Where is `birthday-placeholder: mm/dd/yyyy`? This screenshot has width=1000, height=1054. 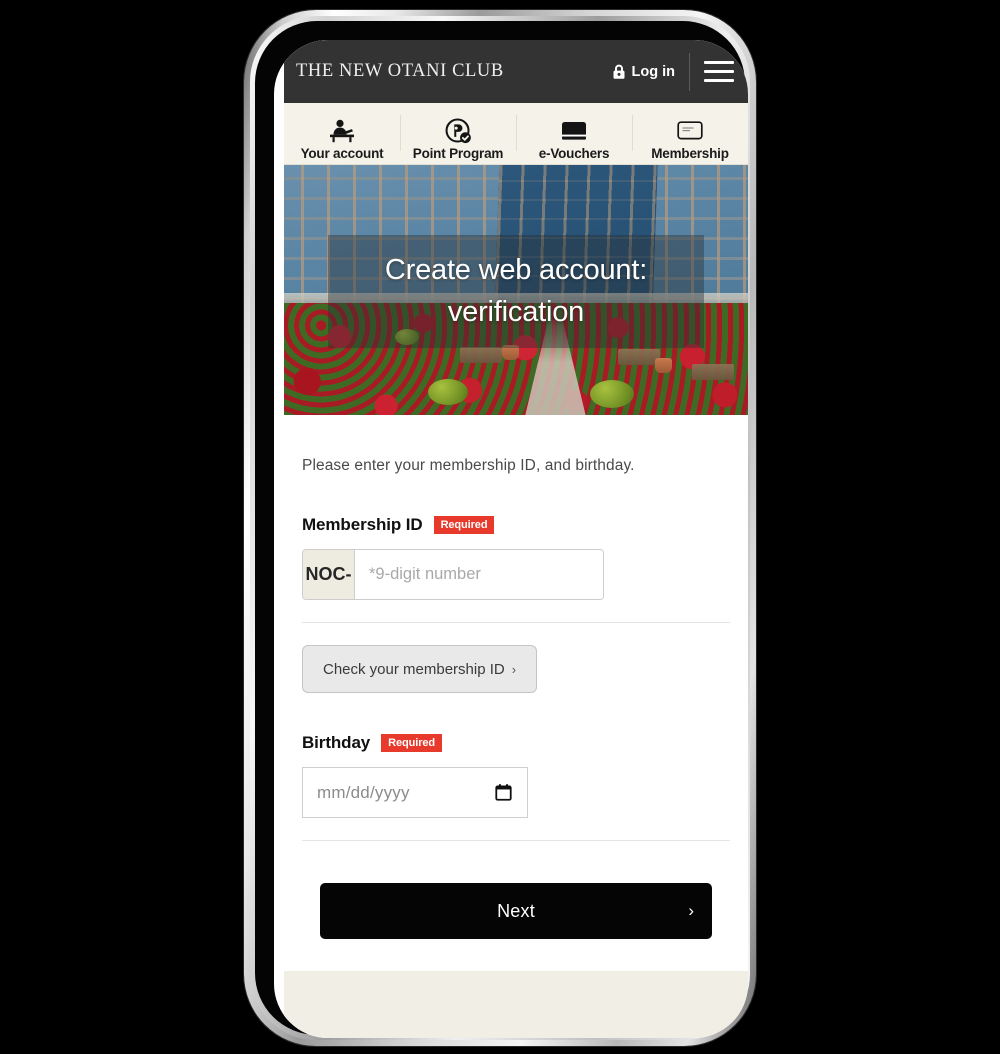 birthday-placeholder: mm/dd/yyyy is located at coordinates (363, 792).